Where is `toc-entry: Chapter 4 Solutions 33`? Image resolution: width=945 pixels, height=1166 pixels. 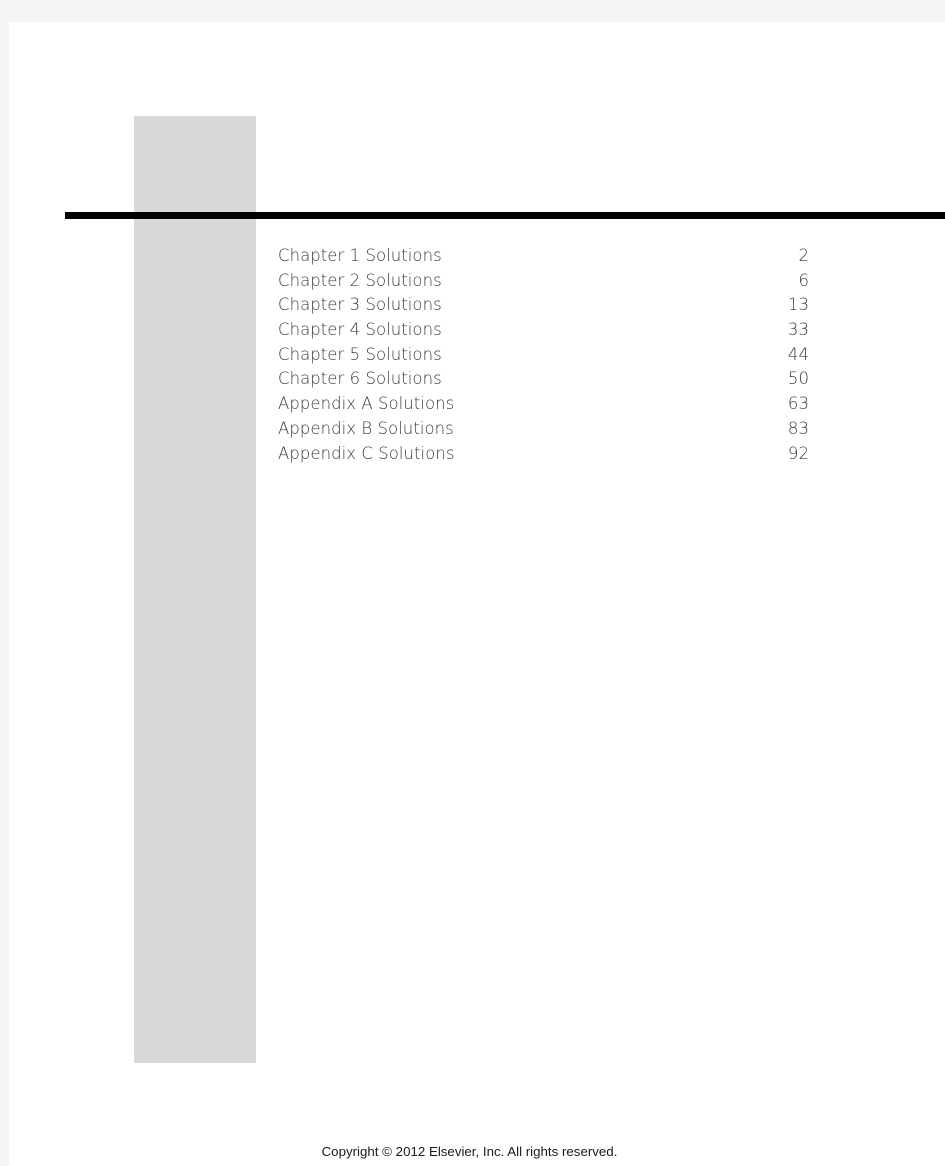 toc-entry: Chapter 4 Solutions 33 is located at coordinates (543, 330).